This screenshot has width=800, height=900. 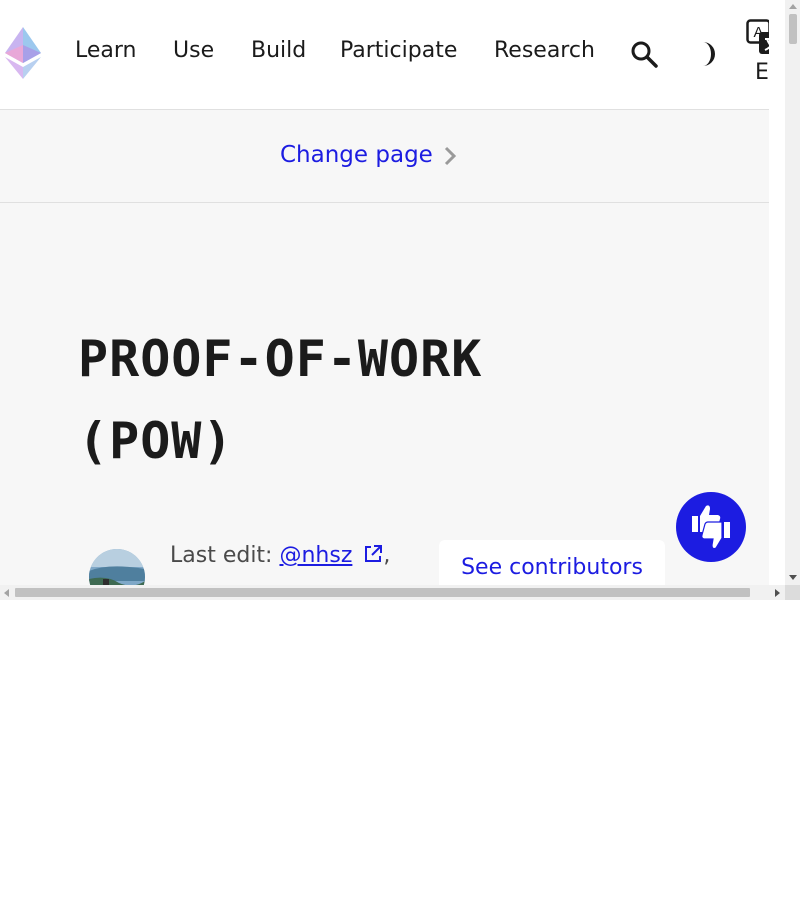 What do you see at coordinates (6, 593) in the screenshot?
I see `scroll-left-arrow-icon` at bounding box center [6, 593].